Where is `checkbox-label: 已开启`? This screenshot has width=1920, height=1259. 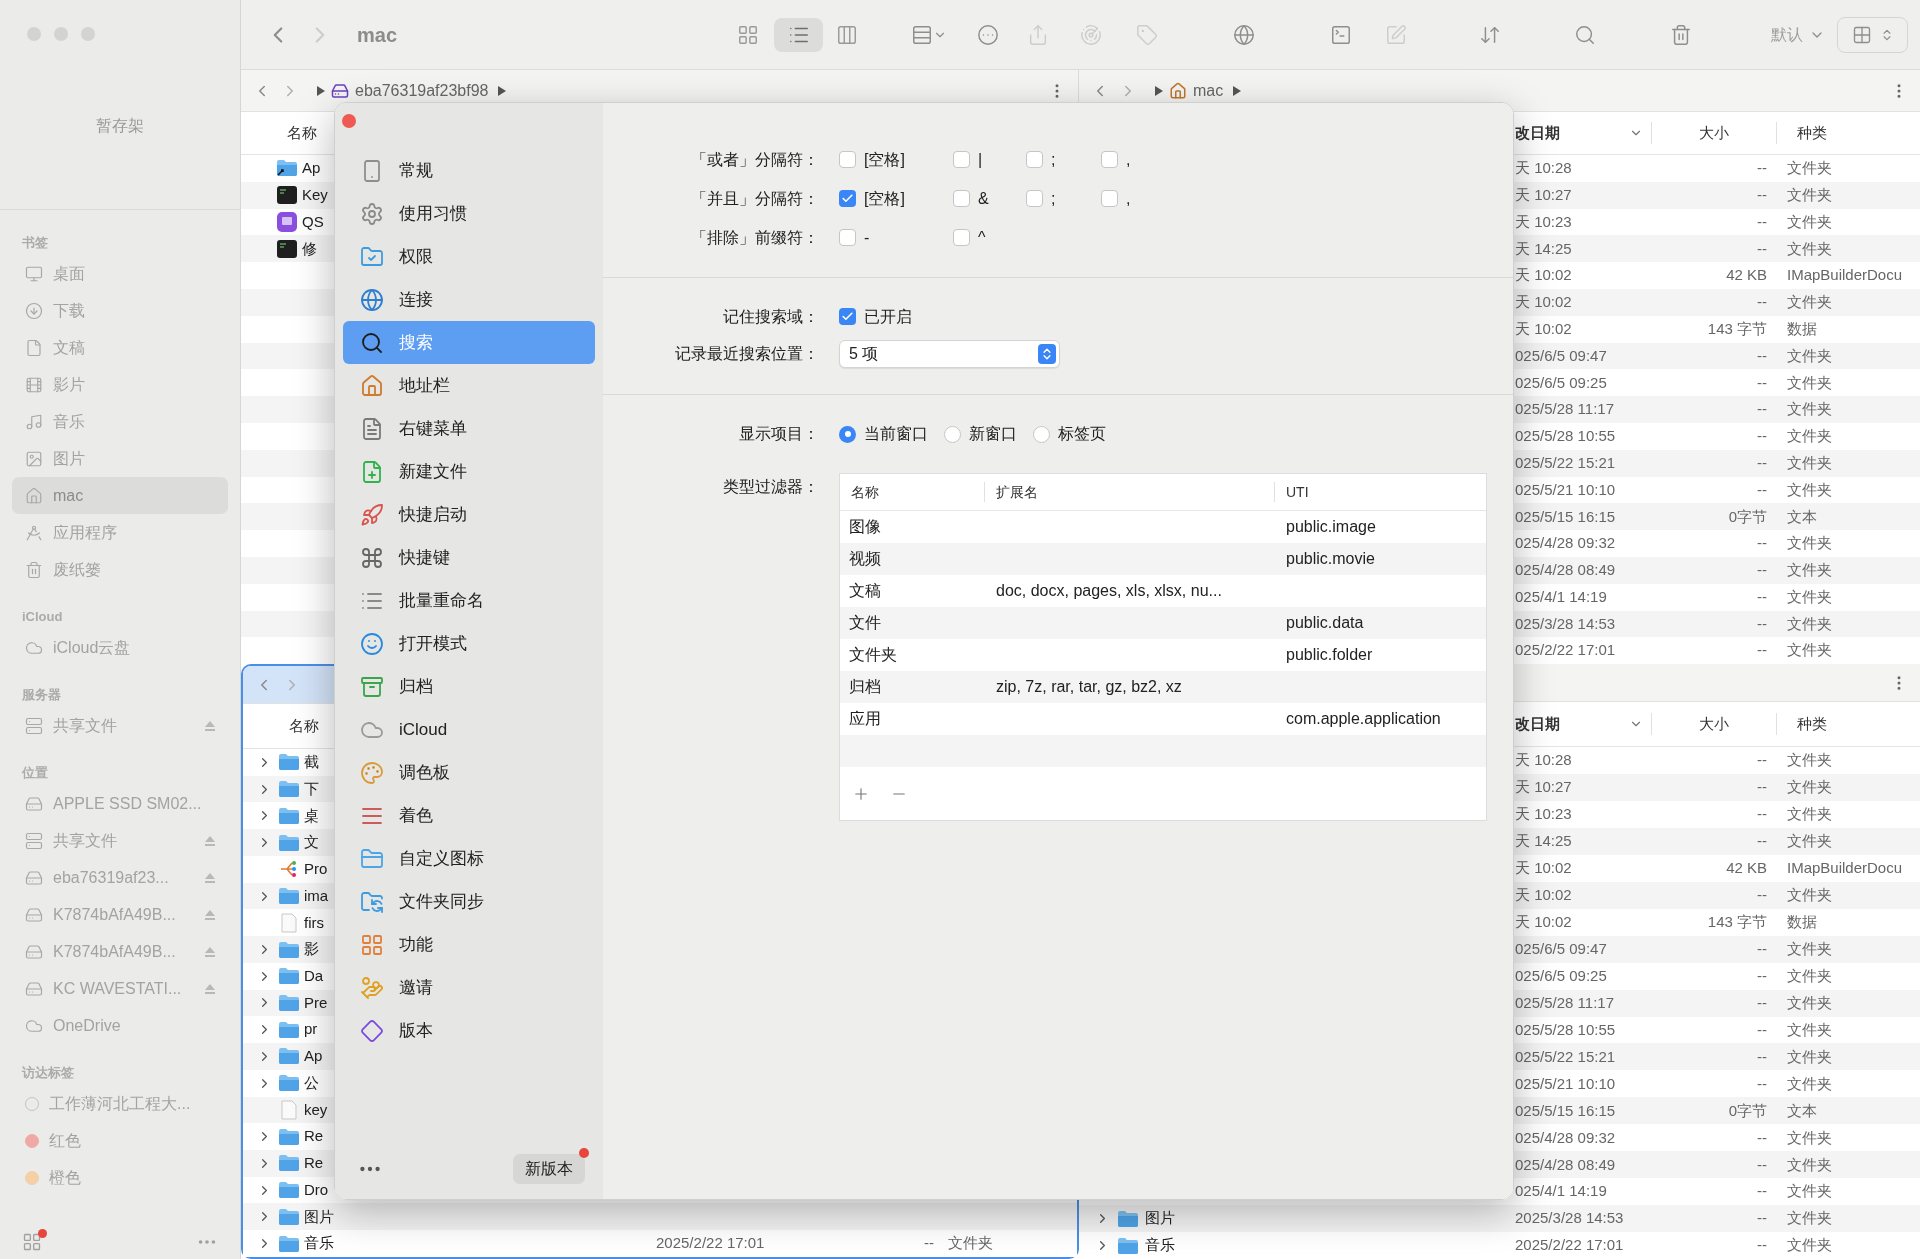 checkbox-label: 已开启 is located at coordinates (888, 316).